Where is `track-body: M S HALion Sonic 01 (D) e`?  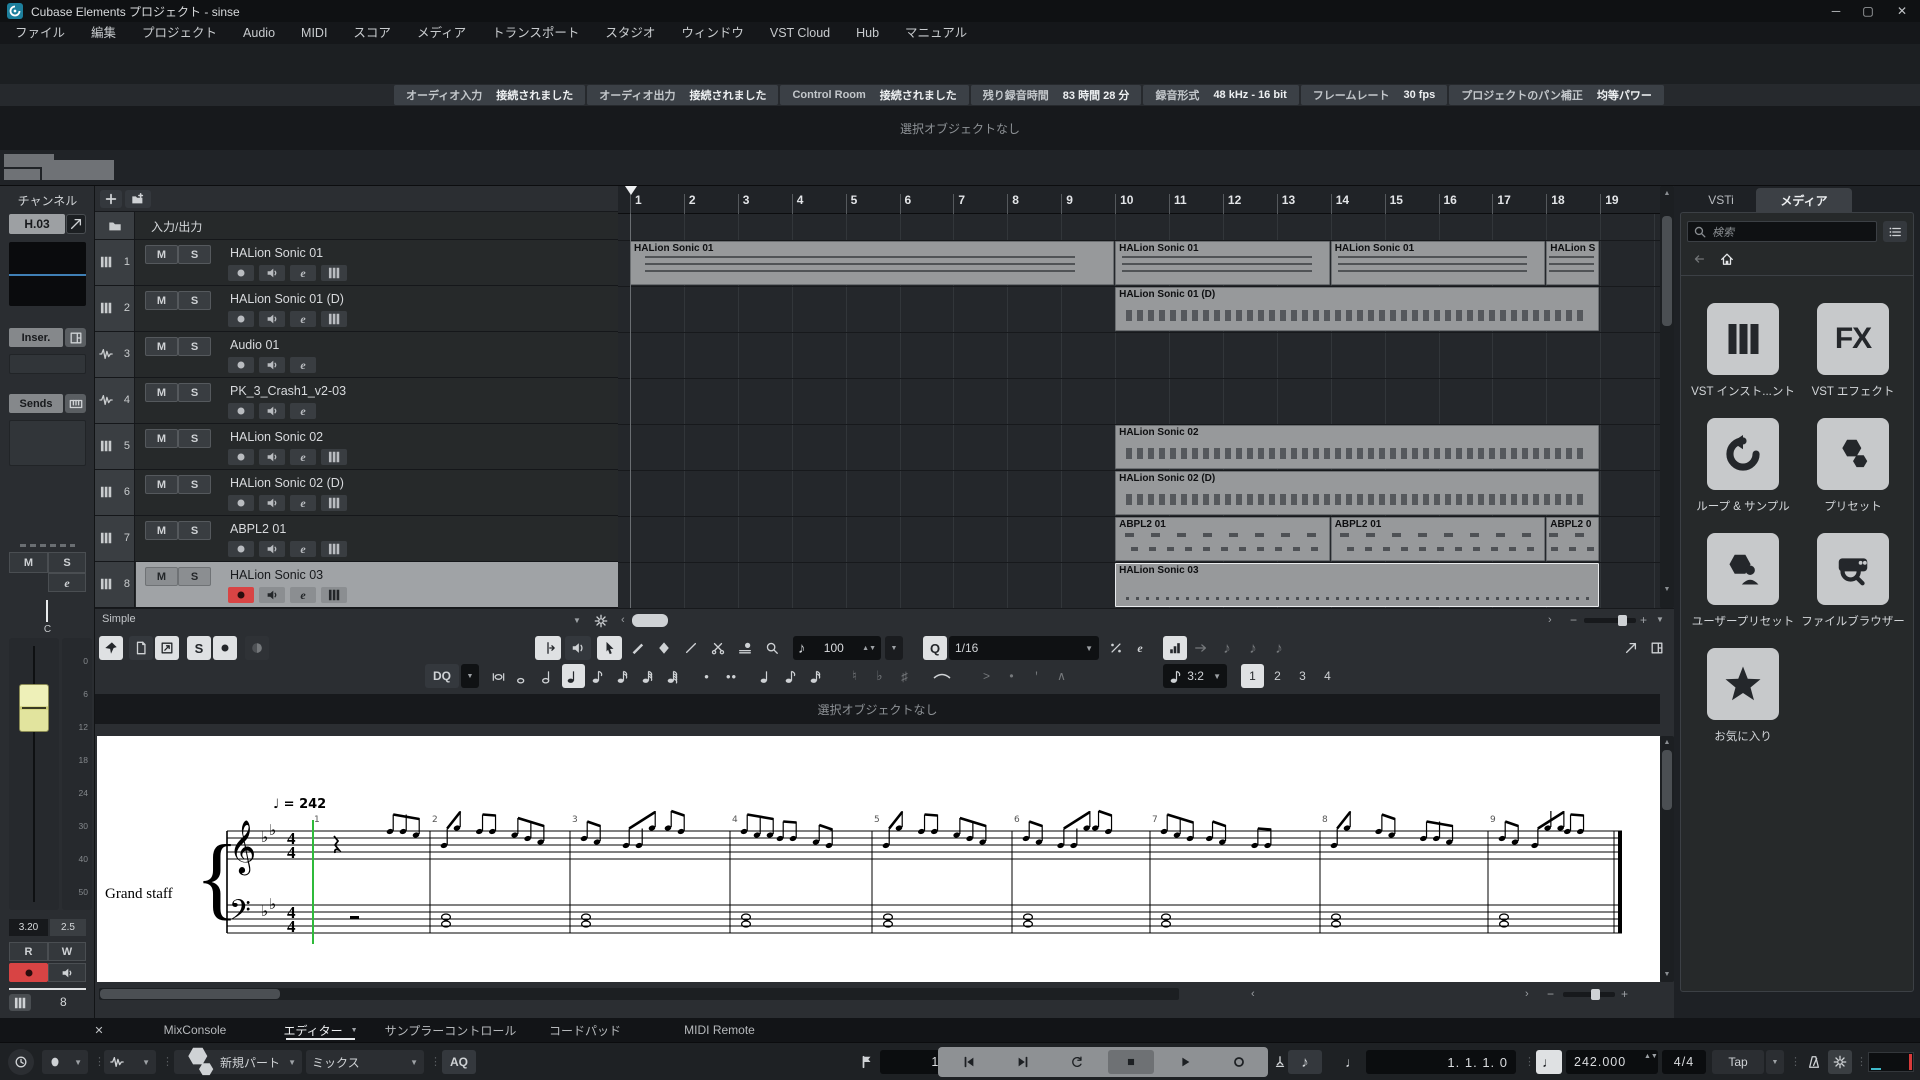
track-body: M S HALion Sonic 01 (D) e is located at coordinates (377, 308).